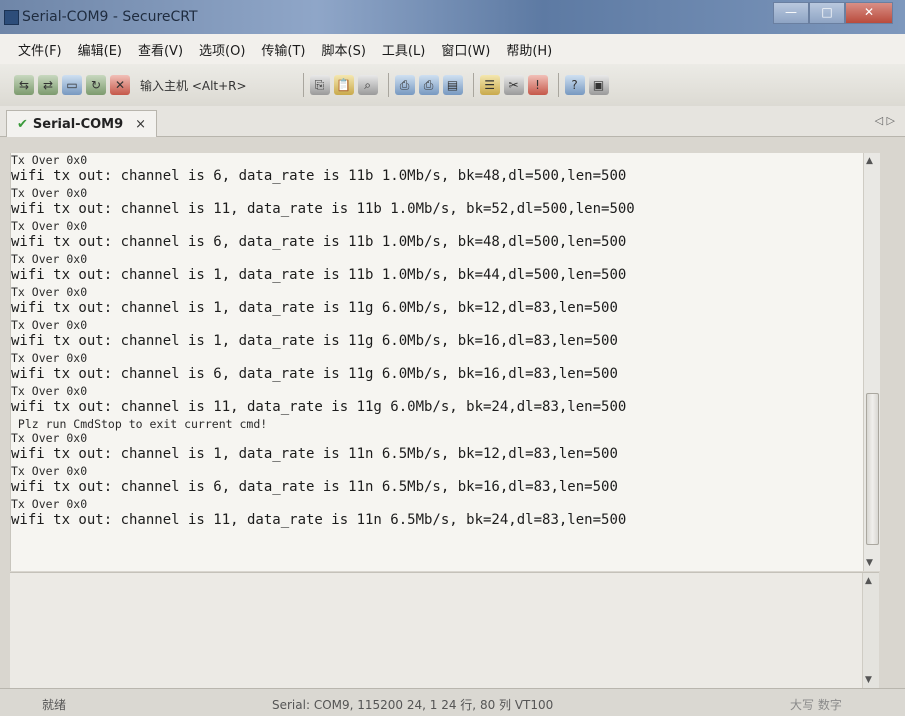  I want to click on menu-help: 帮助(H), so click(529, 49).